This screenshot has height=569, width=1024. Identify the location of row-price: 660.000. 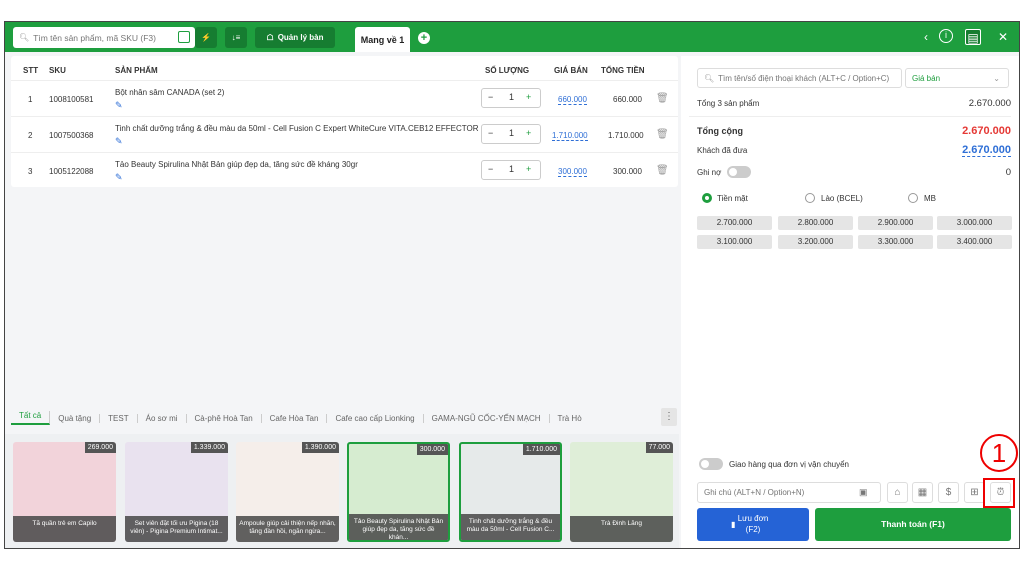
(572, 100).